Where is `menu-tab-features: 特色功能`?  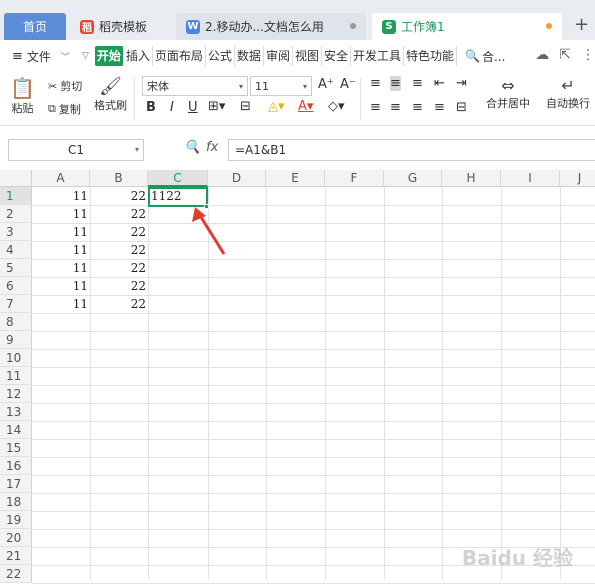 menu-tab-features: 特色功能 is located at coordinates (431, 56).